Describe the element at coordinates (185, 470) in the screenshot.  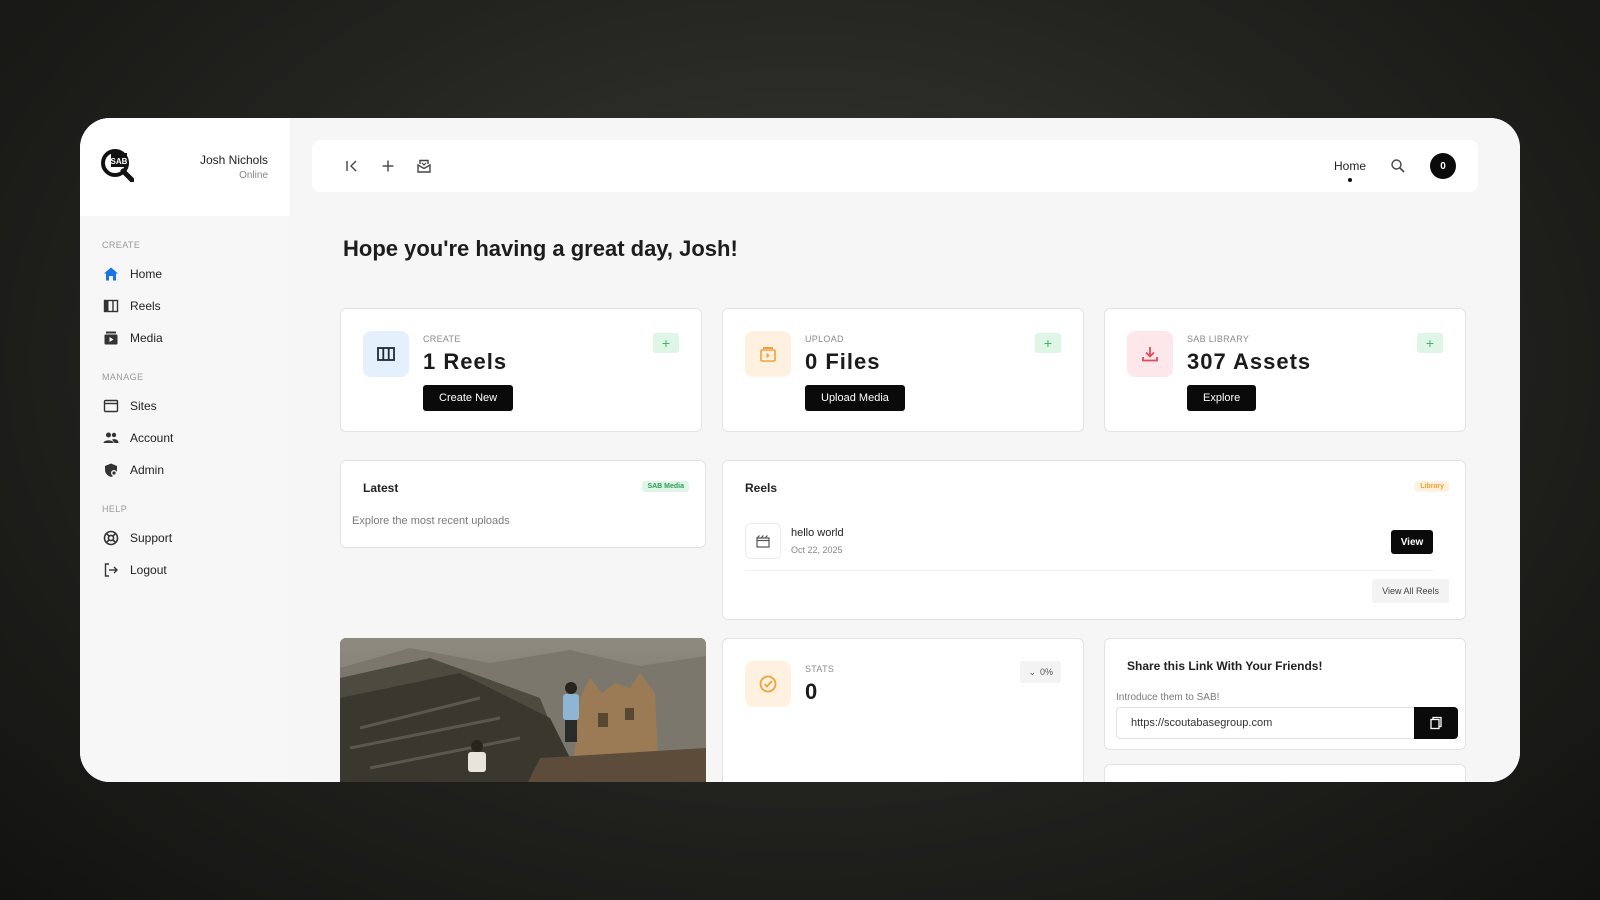
I see `sidebar-item-admin: Admin` at that location.